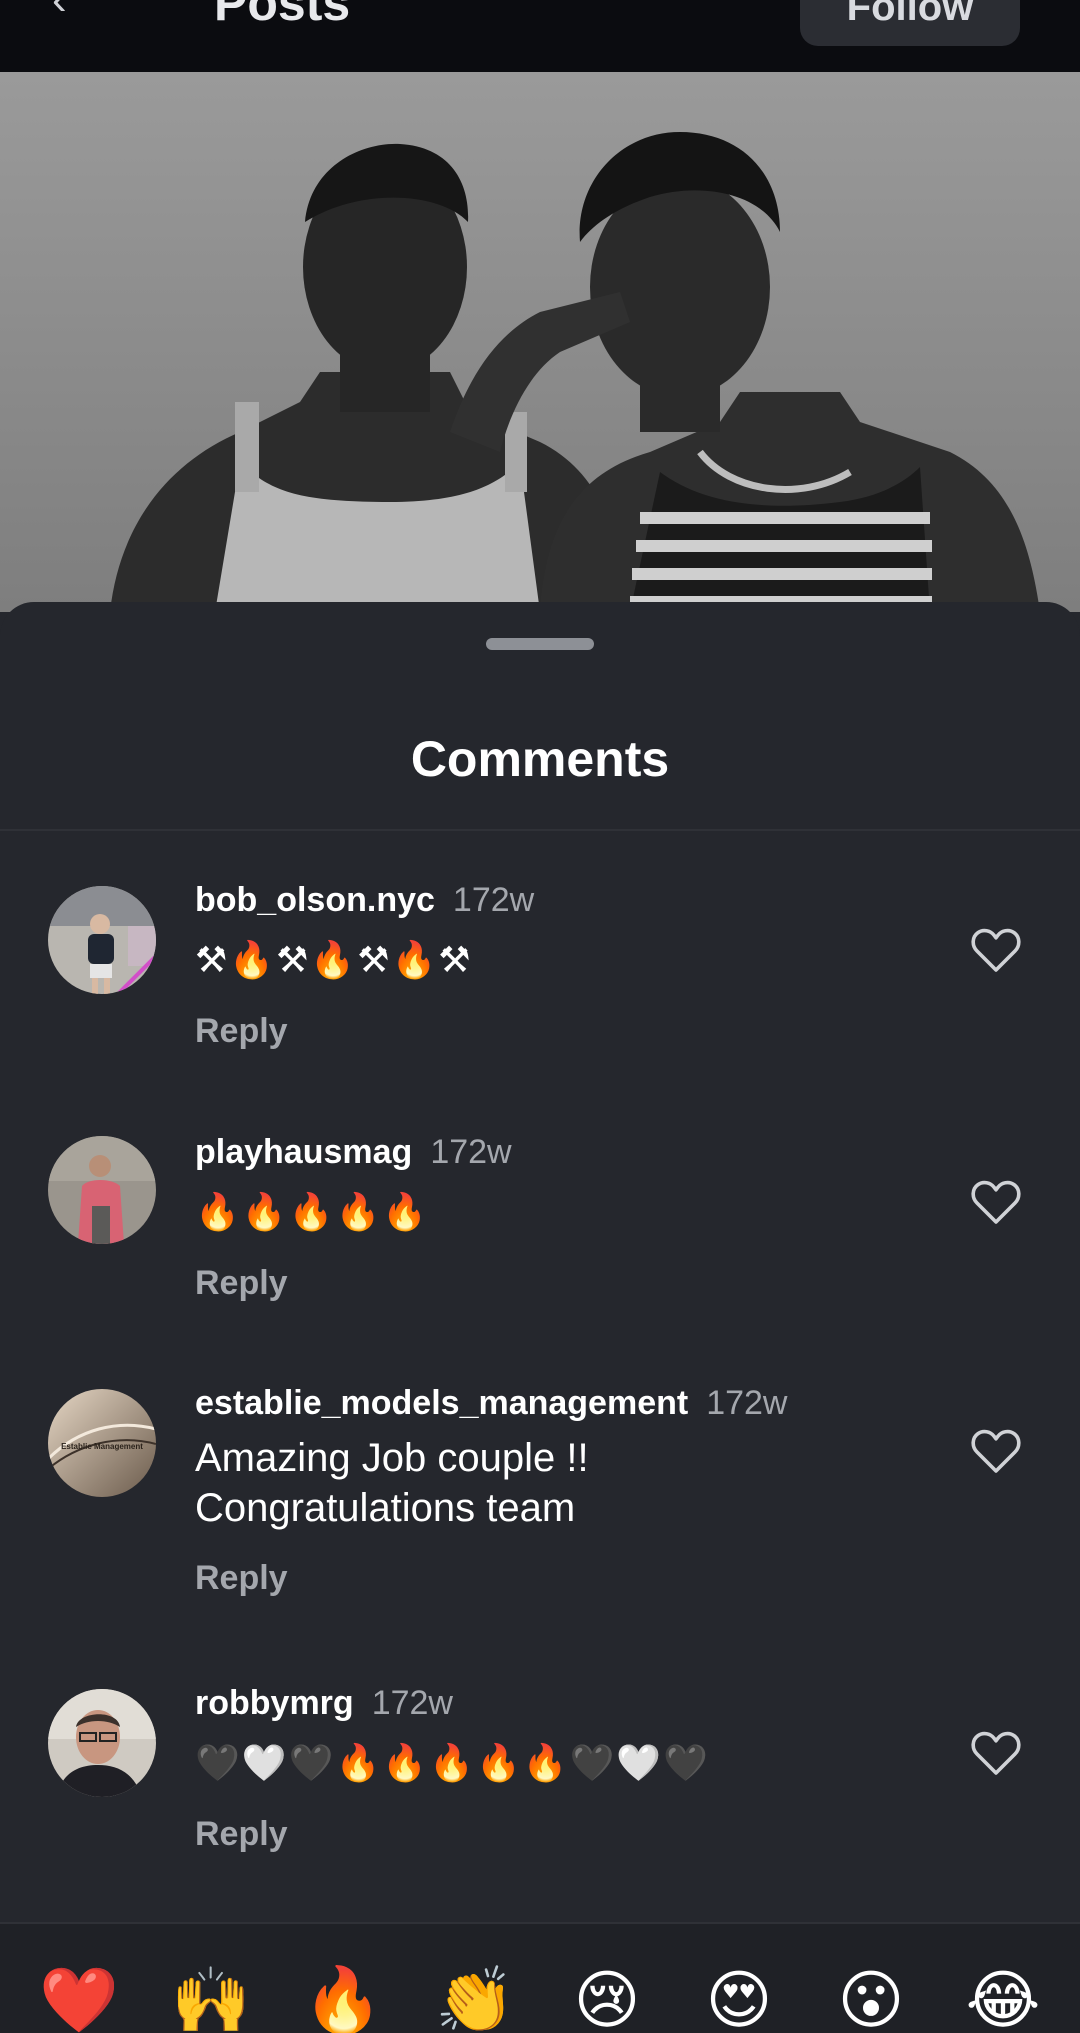 The width and height of the screenshot is (1080, 2033). I want to click on reaction-heart-emoji: ❤️, so click(79, 1995).